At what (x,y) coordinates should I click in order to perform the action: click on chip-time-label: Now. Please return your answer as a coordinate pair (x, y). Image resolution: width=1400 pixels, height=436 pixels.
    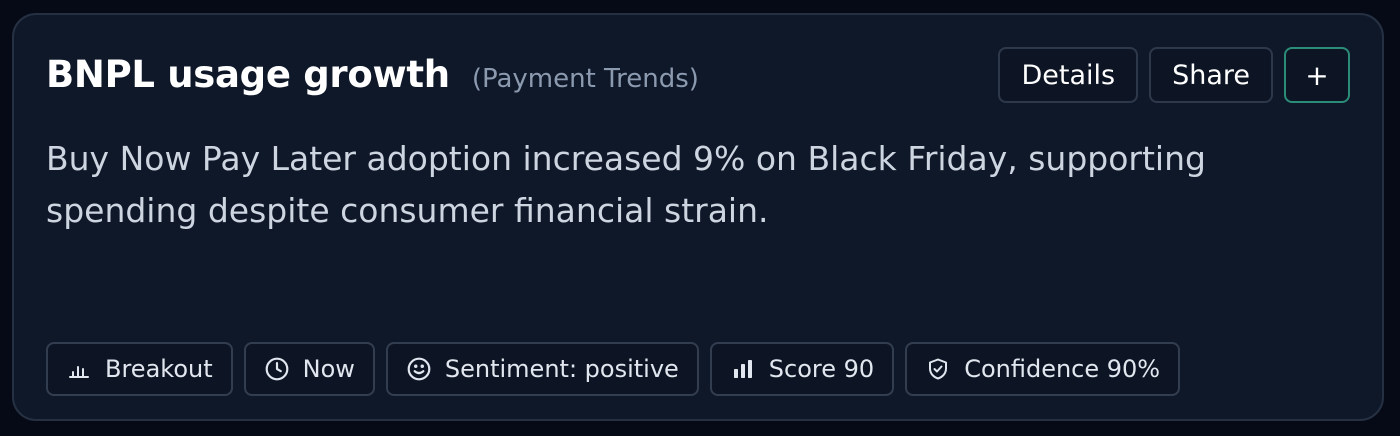
    Looking at the image, I should click on (328, 369).